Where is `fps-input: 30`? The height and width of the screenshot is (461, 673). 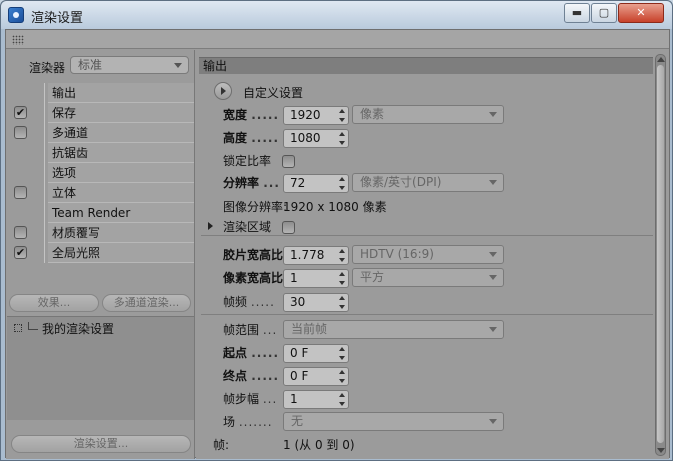 fps-input: 30 is located at coordinates (316, 302).